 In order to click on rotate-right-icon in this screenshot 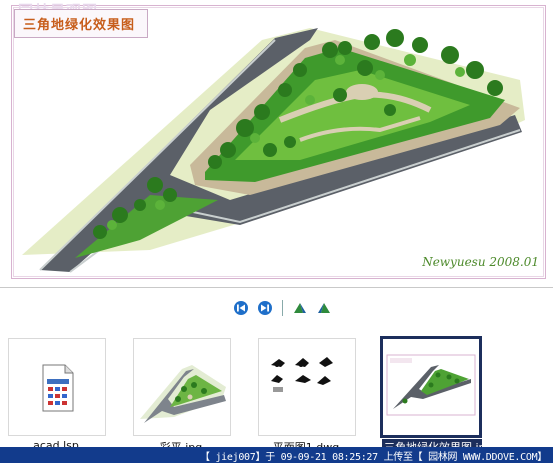, I will do `click(323, 308)`.